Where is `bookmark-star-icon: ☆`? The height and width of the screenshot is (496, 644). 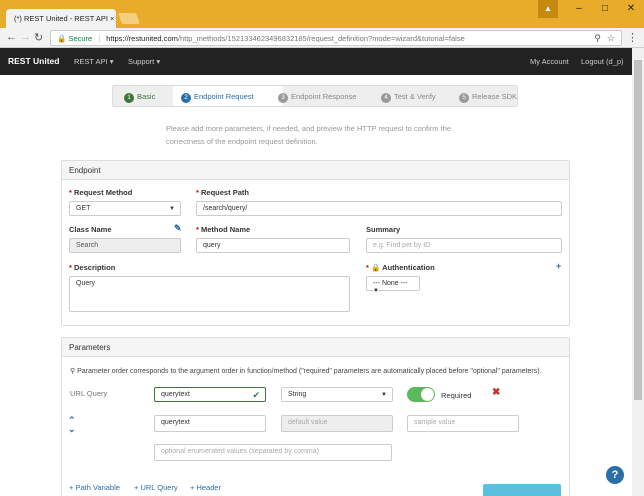 bookmark-star-icon: ☆ is located at coordinates (611, 38).